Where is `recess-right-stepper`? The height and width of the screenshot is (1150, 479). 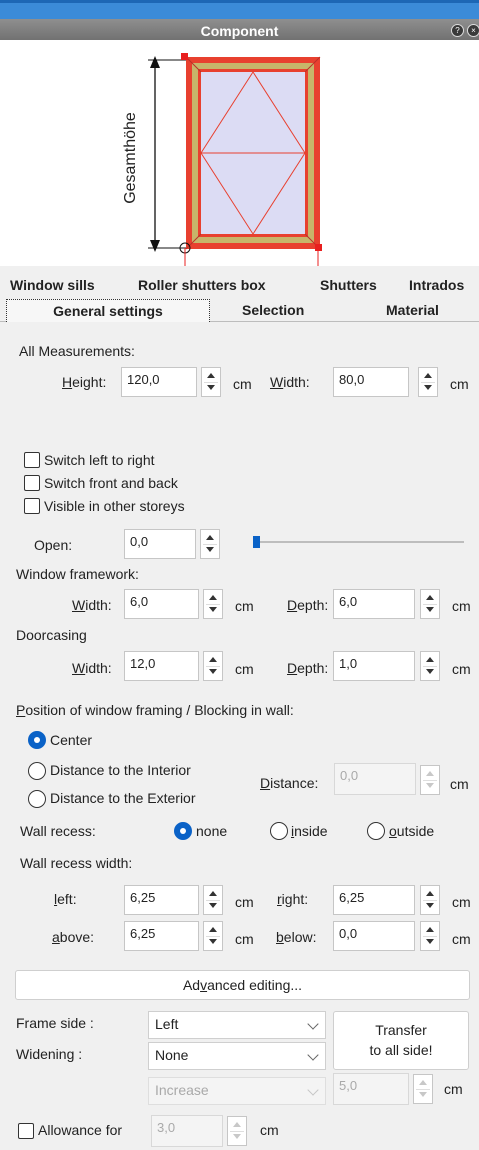
recess-right-stepper is located at coordinates (430, 900).